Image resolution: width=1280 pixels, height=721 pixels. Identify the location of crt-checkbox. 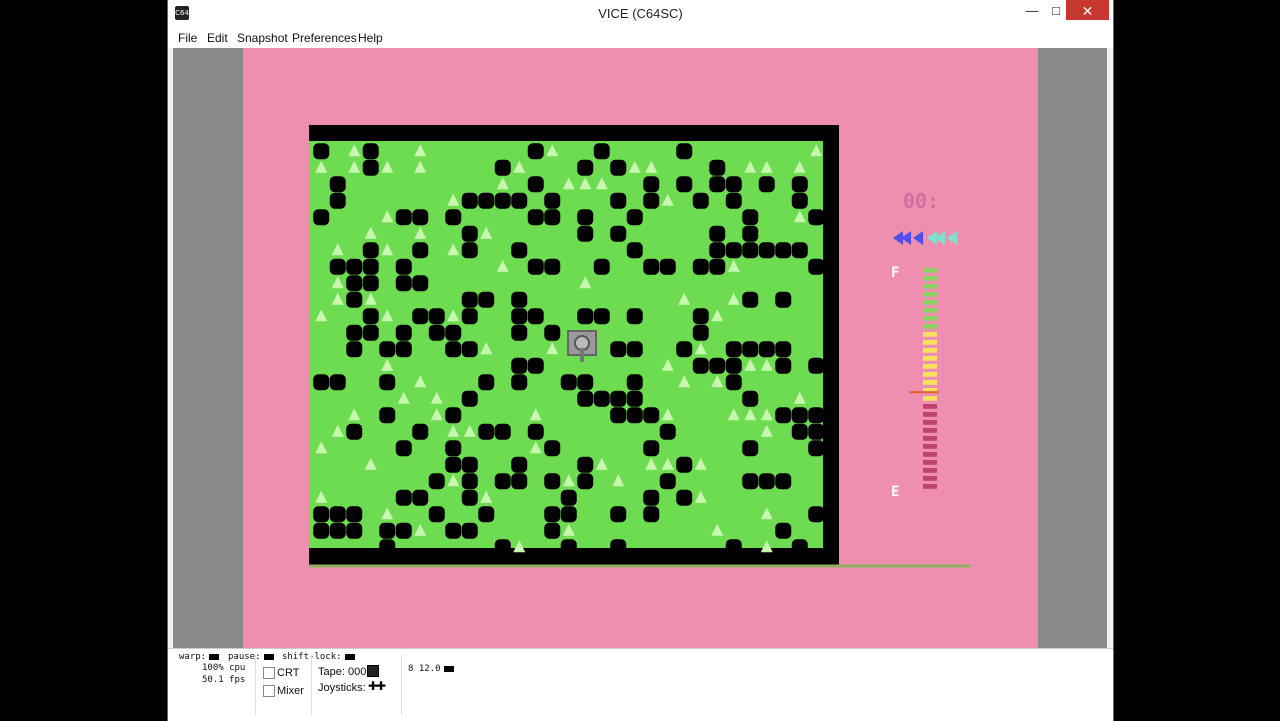
(269, 673).